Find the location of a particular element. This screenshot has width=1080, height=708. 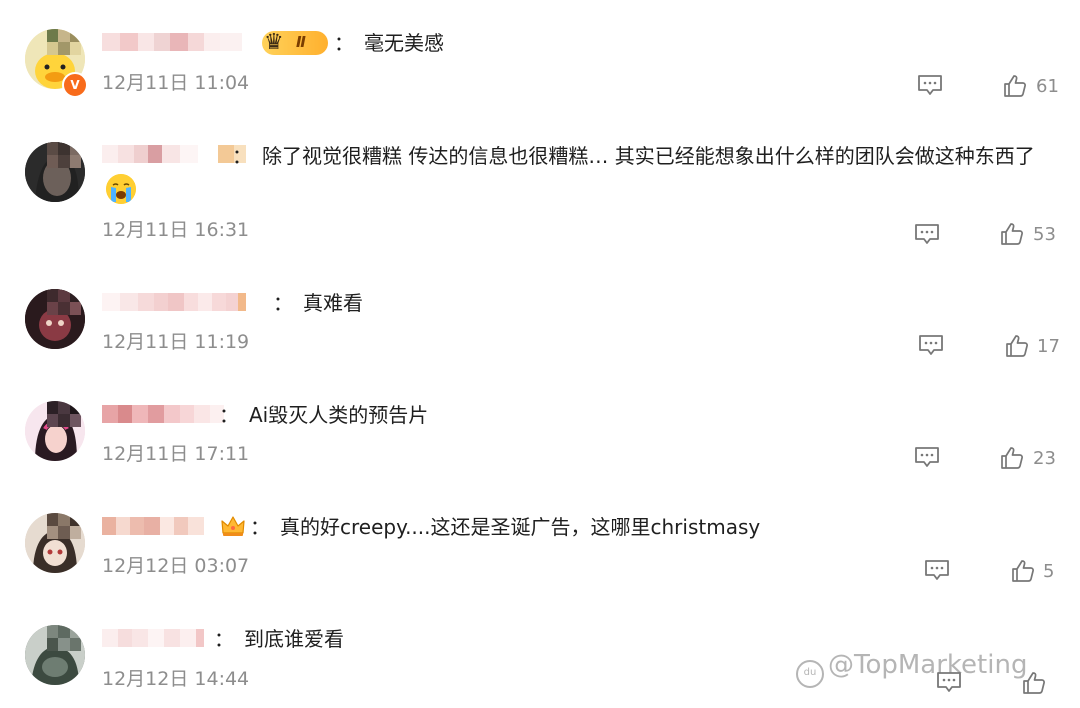

watermark-text: @TopMarketing is located at coordinates (928, 665).